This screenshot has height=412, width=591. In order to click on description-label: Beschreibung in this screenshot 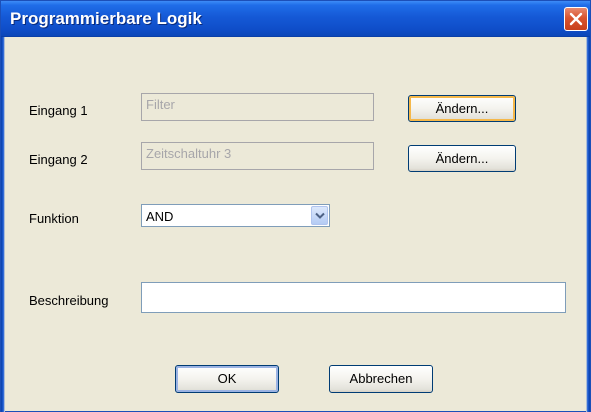, I will do `click(69, 300)`.